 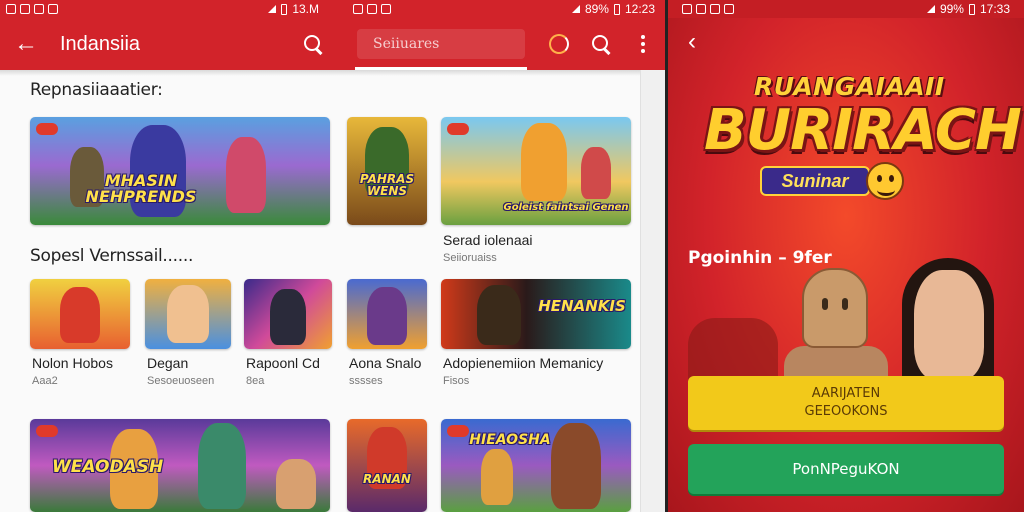 What do you see at coordinates (885, 181) in the screenshot?
I see `smiley-icon` at bounding box center [885, 181].